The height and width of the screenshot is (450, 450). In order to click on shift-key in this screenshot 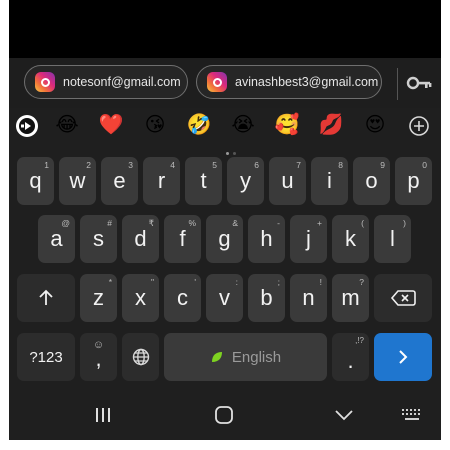, I will do `click(46, 298)`.